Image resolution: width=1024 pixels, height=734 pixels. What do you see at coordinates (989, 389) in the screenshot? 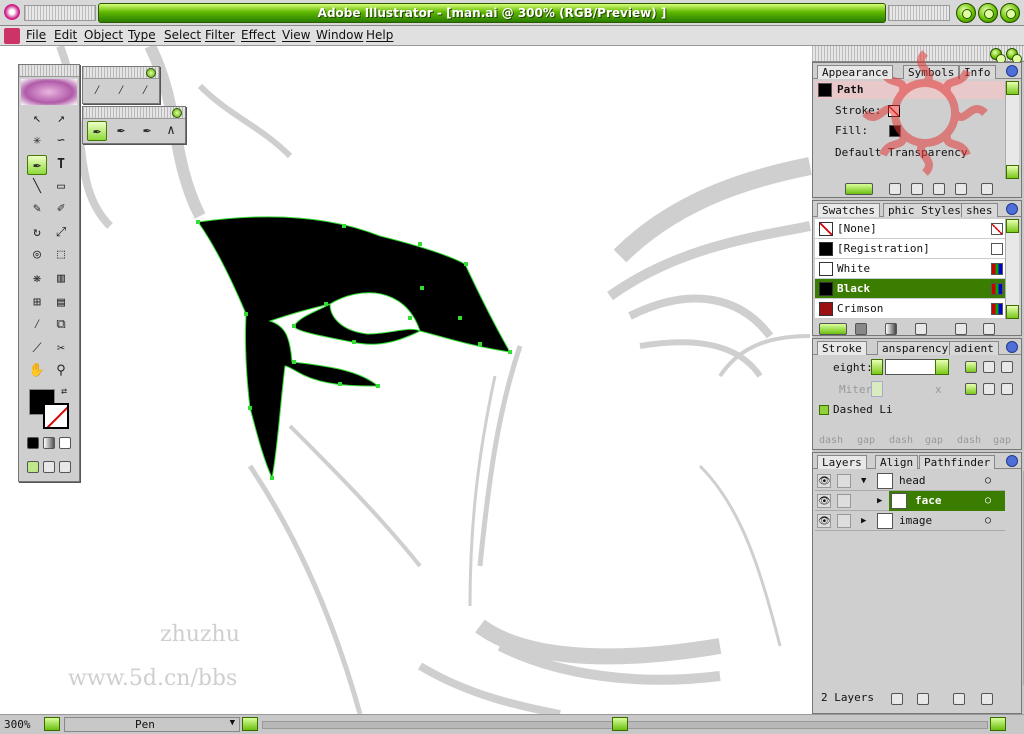
I see `round-join-button` at bounding box center [989, 389].